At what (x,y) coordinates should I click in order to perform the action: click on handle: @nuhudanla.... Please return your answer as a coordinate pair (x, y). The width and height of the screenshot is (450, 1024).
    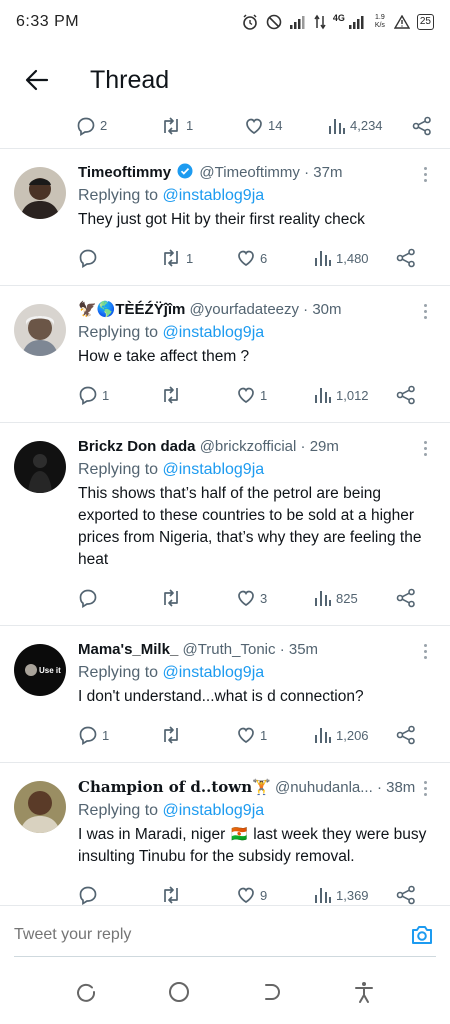
    Looking at the image, I should click on (324, 787).